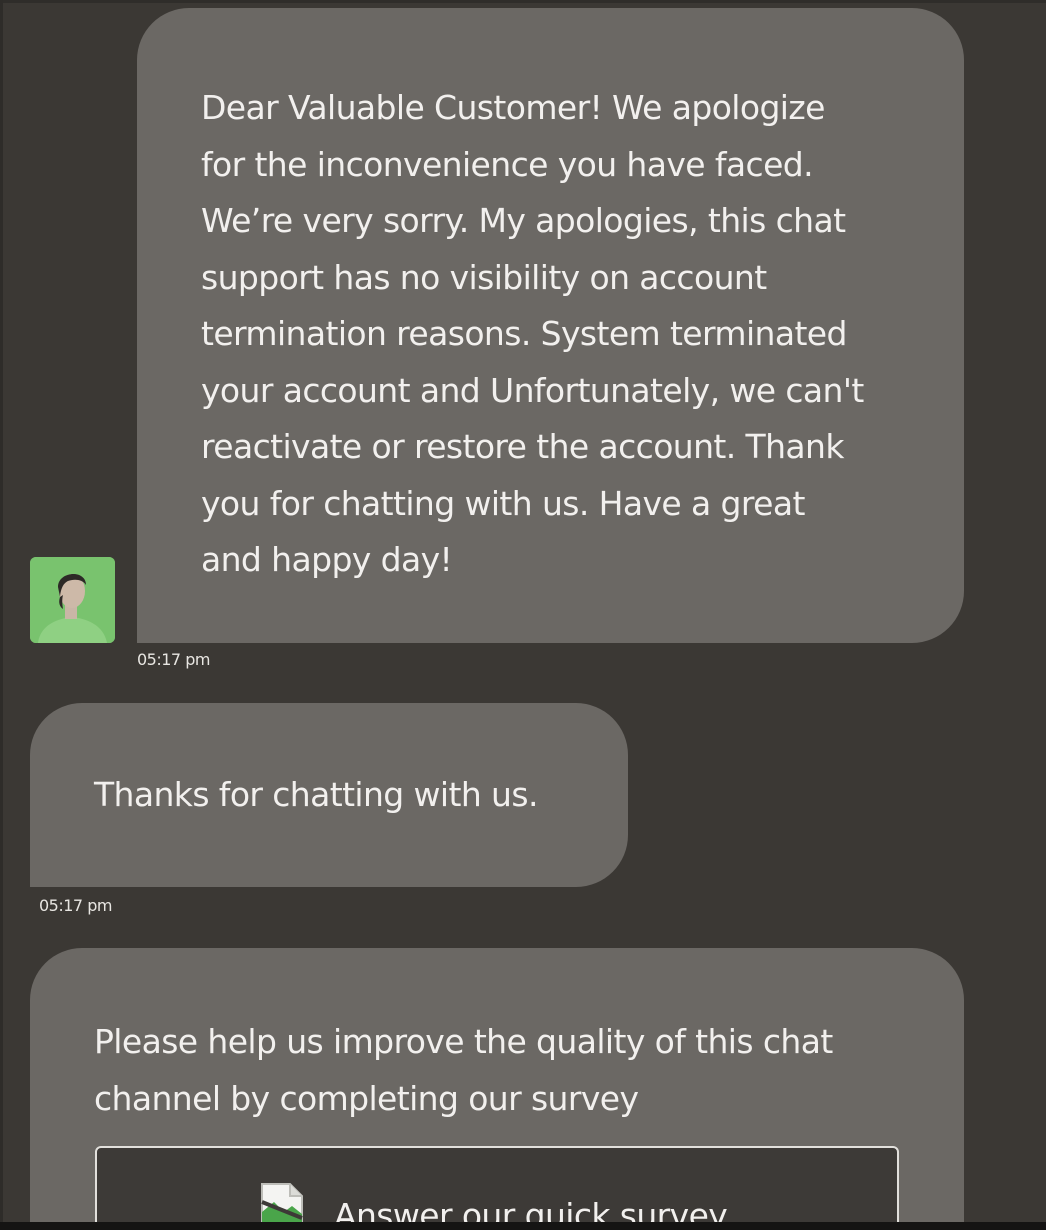 This screenshot has height=1230, width=1046. What do you see at coordinates (282, 1202) in the screenshot?
I see `broken-image-icon` at bounding box center [282, 1202].